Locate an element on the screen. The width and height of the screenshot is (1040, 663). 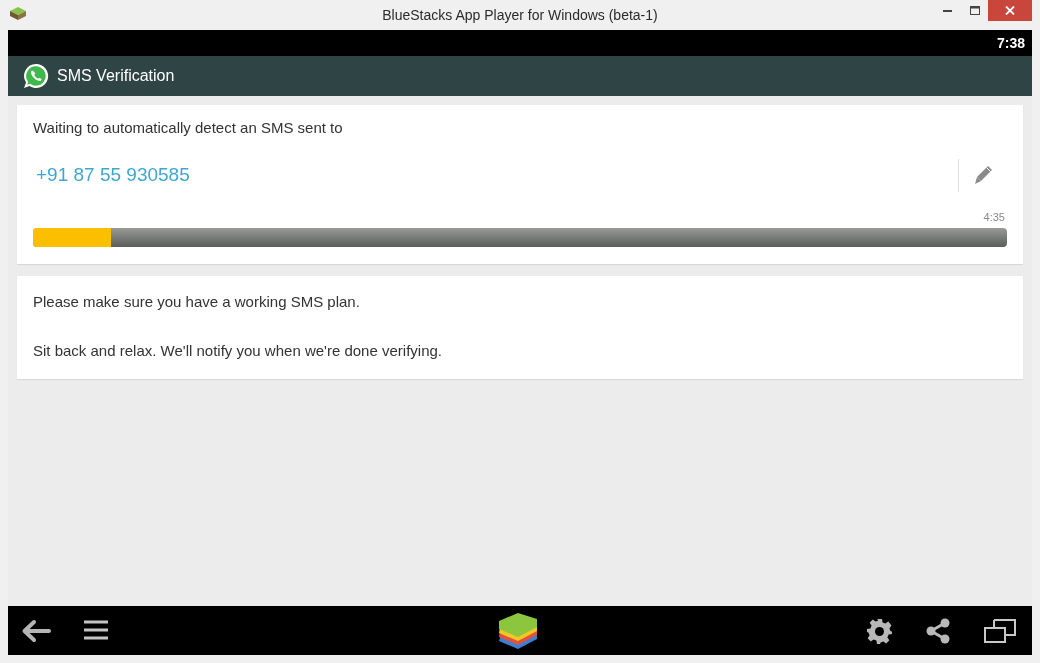
share-button is located at coordinates (938, 631).